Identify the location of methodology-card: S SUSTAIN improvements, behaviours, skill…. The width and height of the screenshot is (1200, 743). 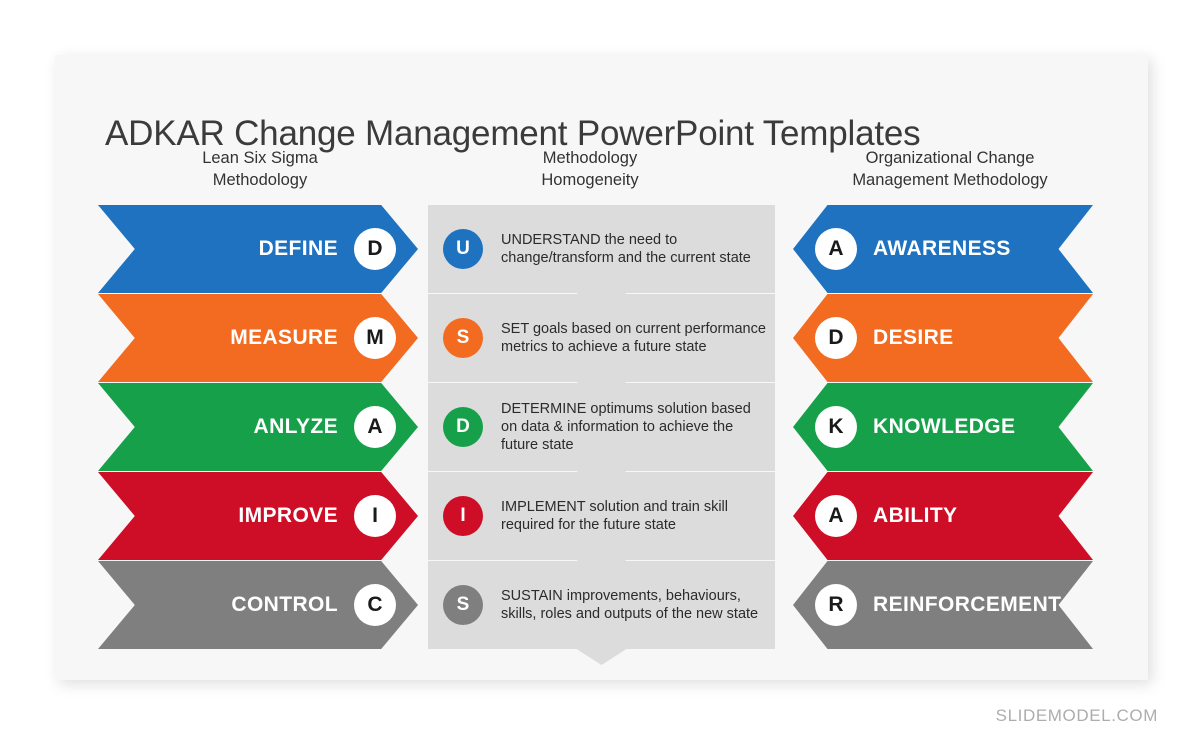
(601, 605).